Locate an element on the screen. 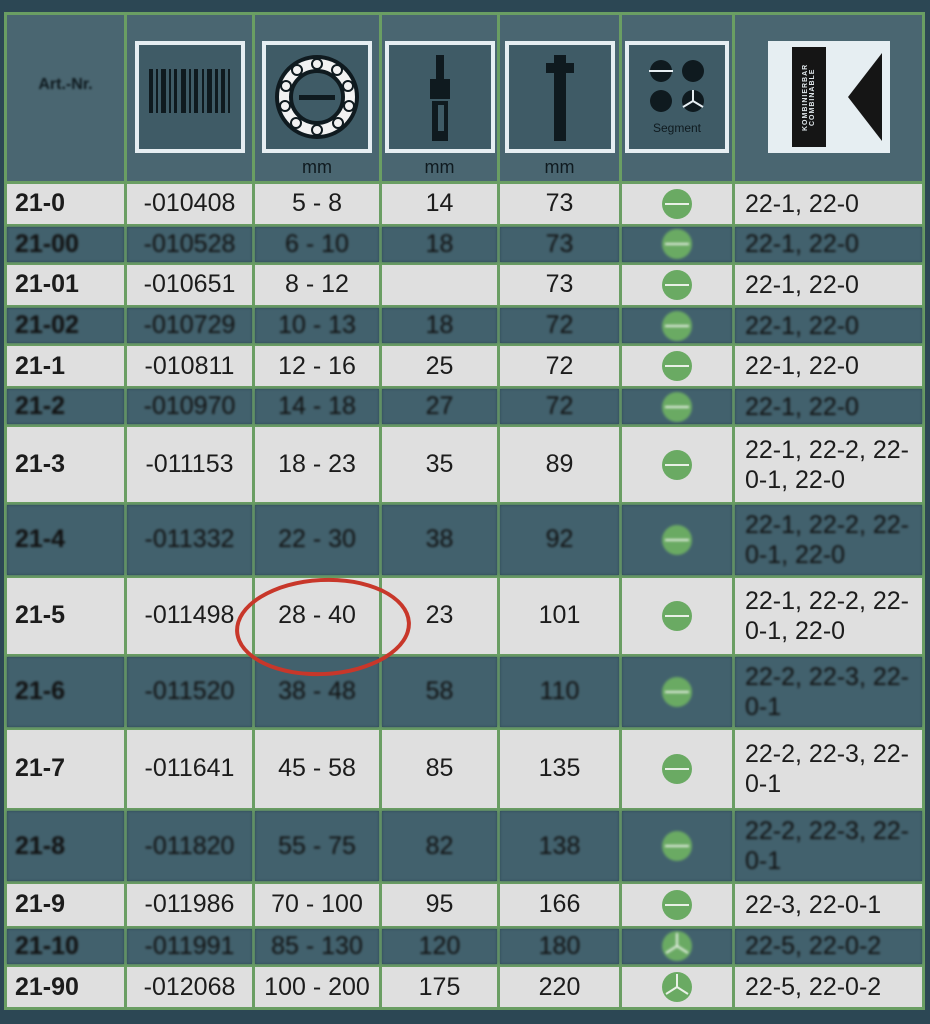  art-cell: 21-1 is located at coordinates (65, 366).